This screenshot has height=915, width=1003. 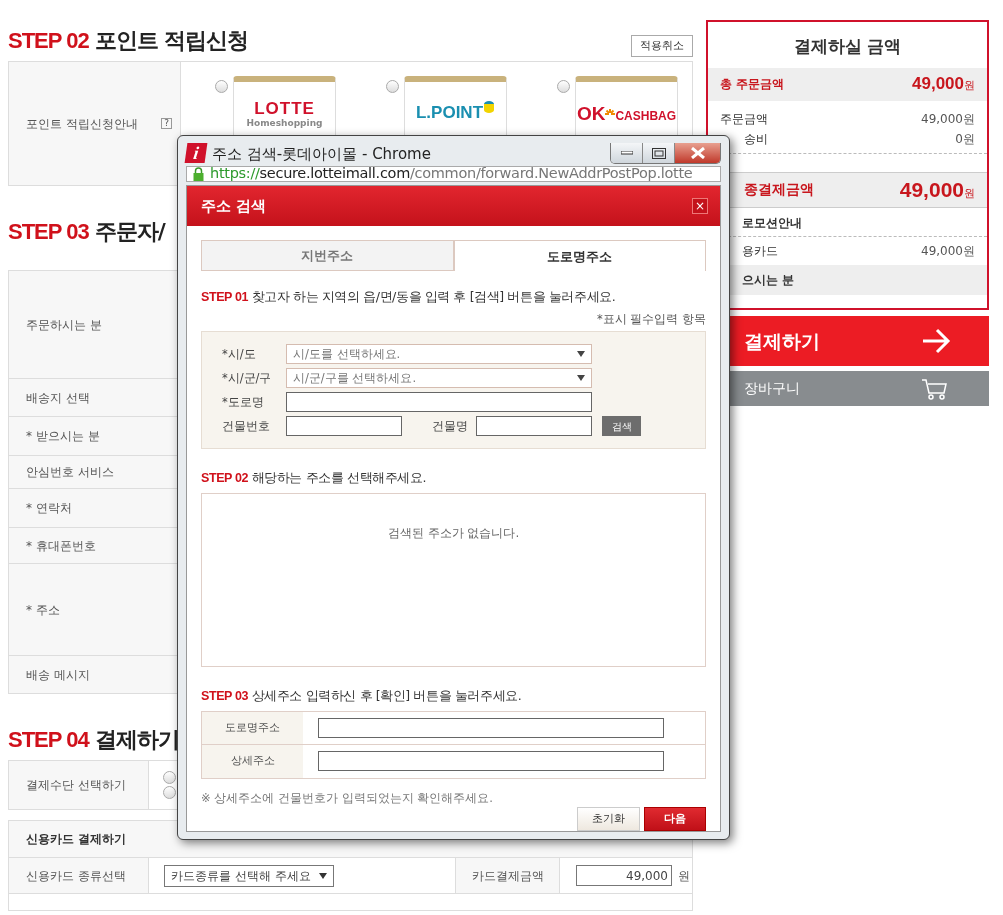 What do you see at coordinates (79, 875) in the screenshot?
I see `form-label: 신용카드 종류선택` at bounding box center [79, 875].